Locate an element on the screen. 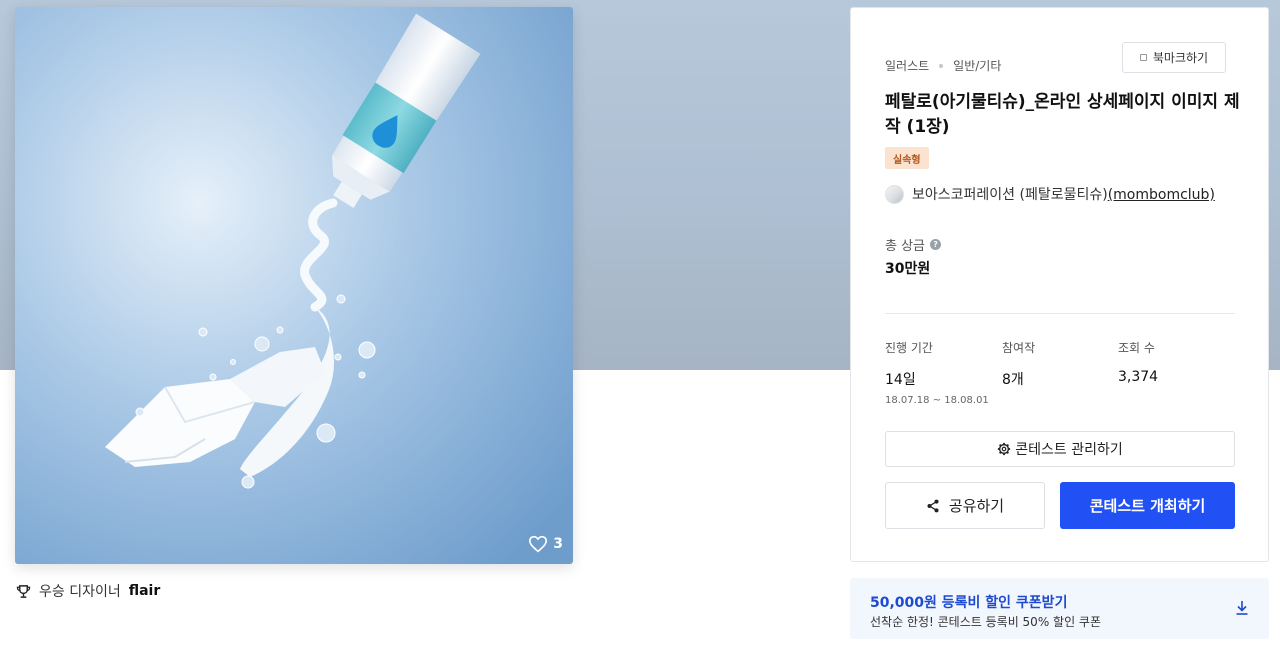 The image size is (1280, 646). coupon-subtitle: 선착순 한정! 콘테스트 등록비 50% 할인 쿠폰 is located at coordinates (986, 622).